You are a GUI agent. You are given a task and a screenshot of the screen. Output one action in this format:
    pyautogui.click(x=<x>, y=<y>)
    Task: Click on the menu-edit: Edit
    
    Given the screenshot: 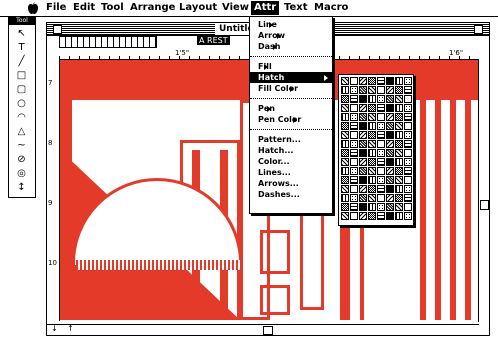 What is the action you would take?
    pyautogui.click(x=84, y=8)
    